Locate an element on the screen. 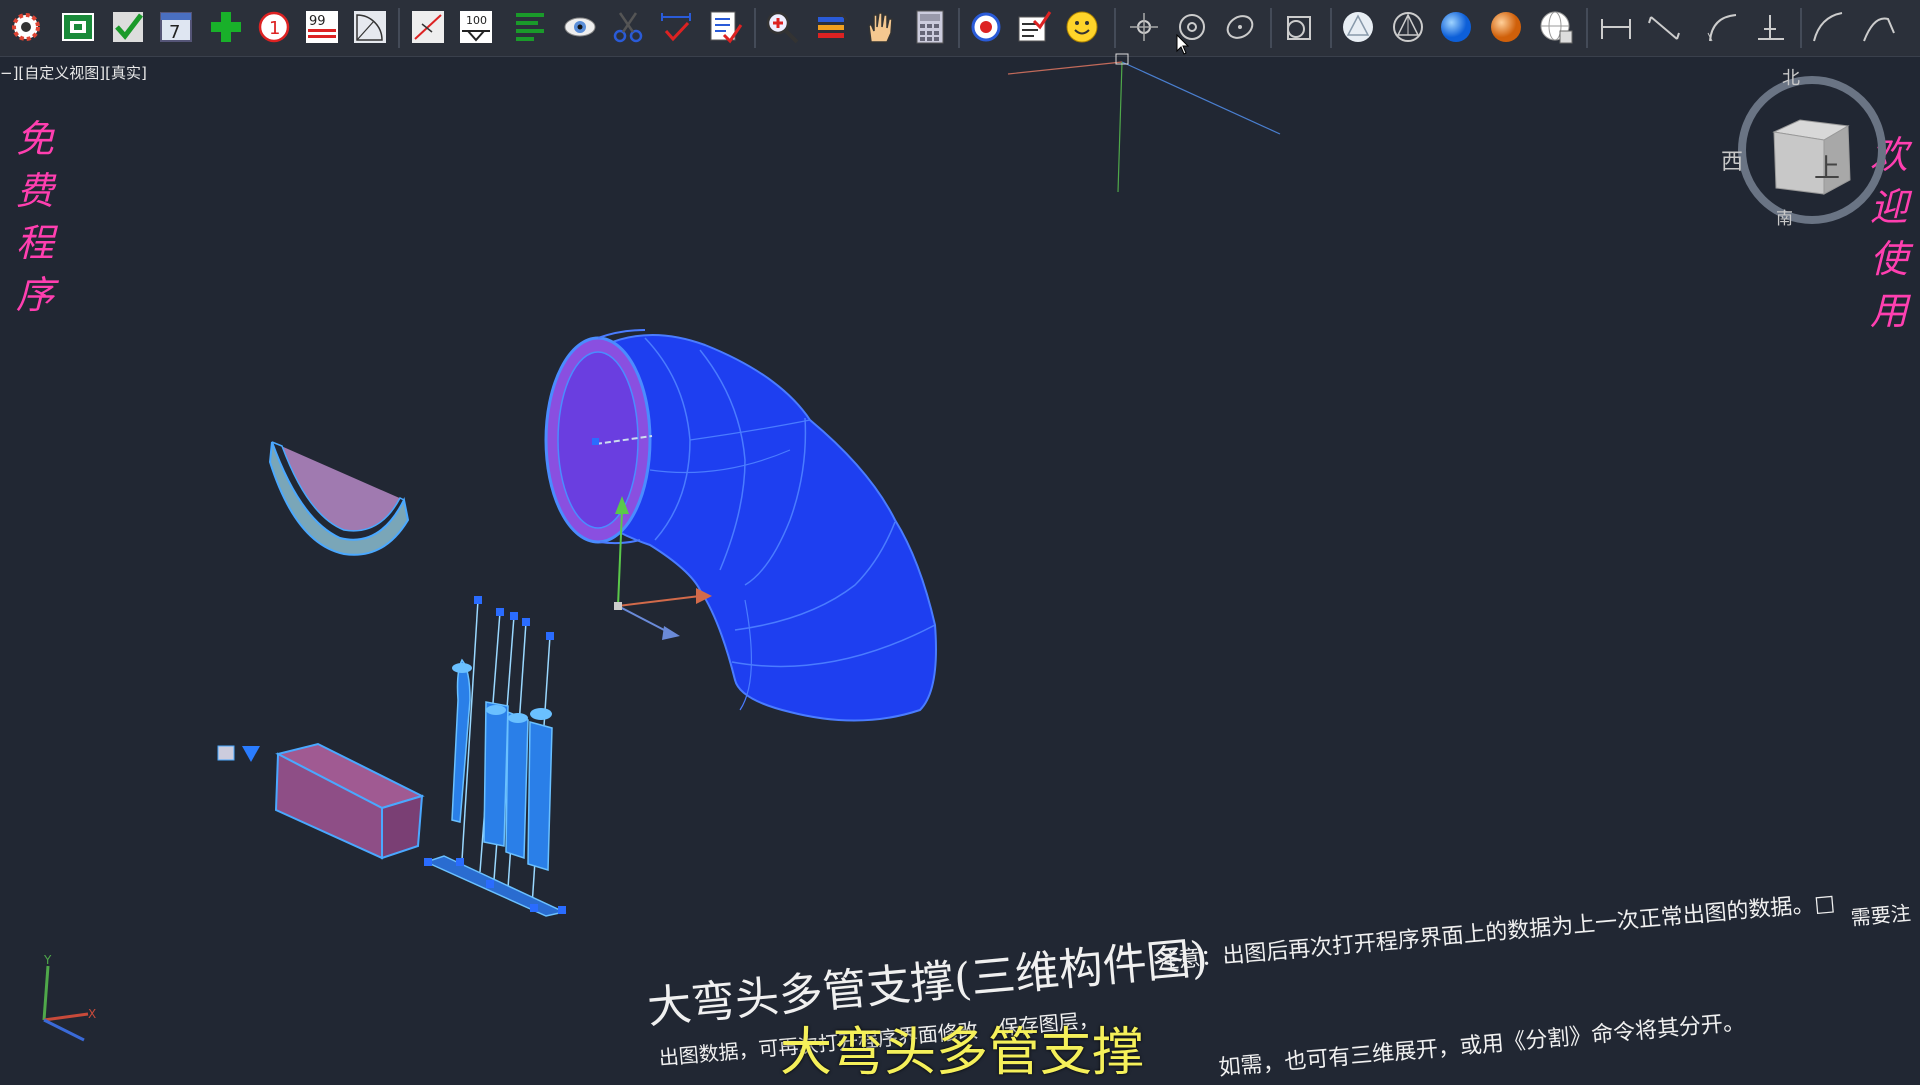 Image resolution: width=1920 pixels, height=1085 pixels. multi-pipe-supports is located at coordinates (495, 756).